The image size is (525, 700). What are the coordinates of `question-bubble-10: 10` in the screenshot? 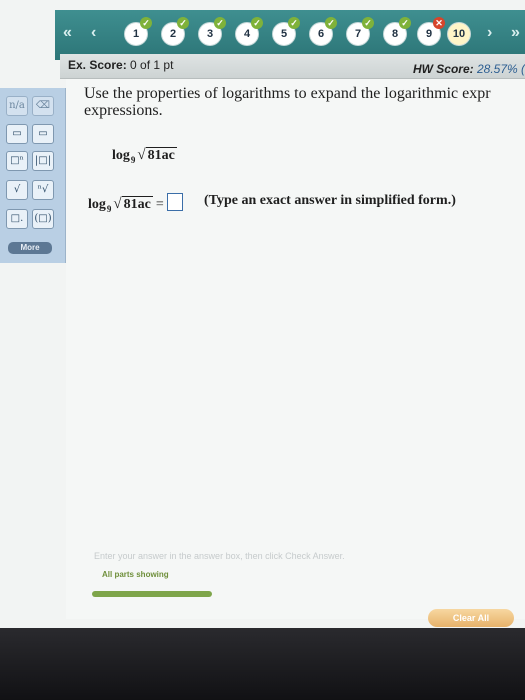 It's located at (459, 34).